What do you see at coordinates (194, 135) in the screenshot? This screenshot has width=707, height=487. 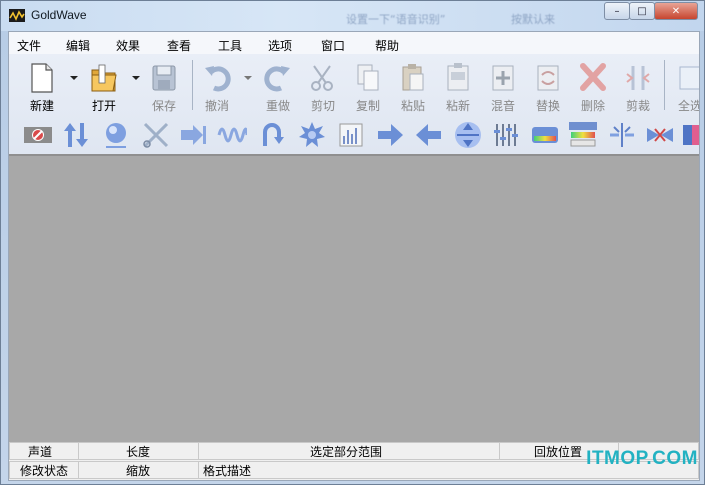 I see `arrow-join-icon` at bounding box center [194, 135].